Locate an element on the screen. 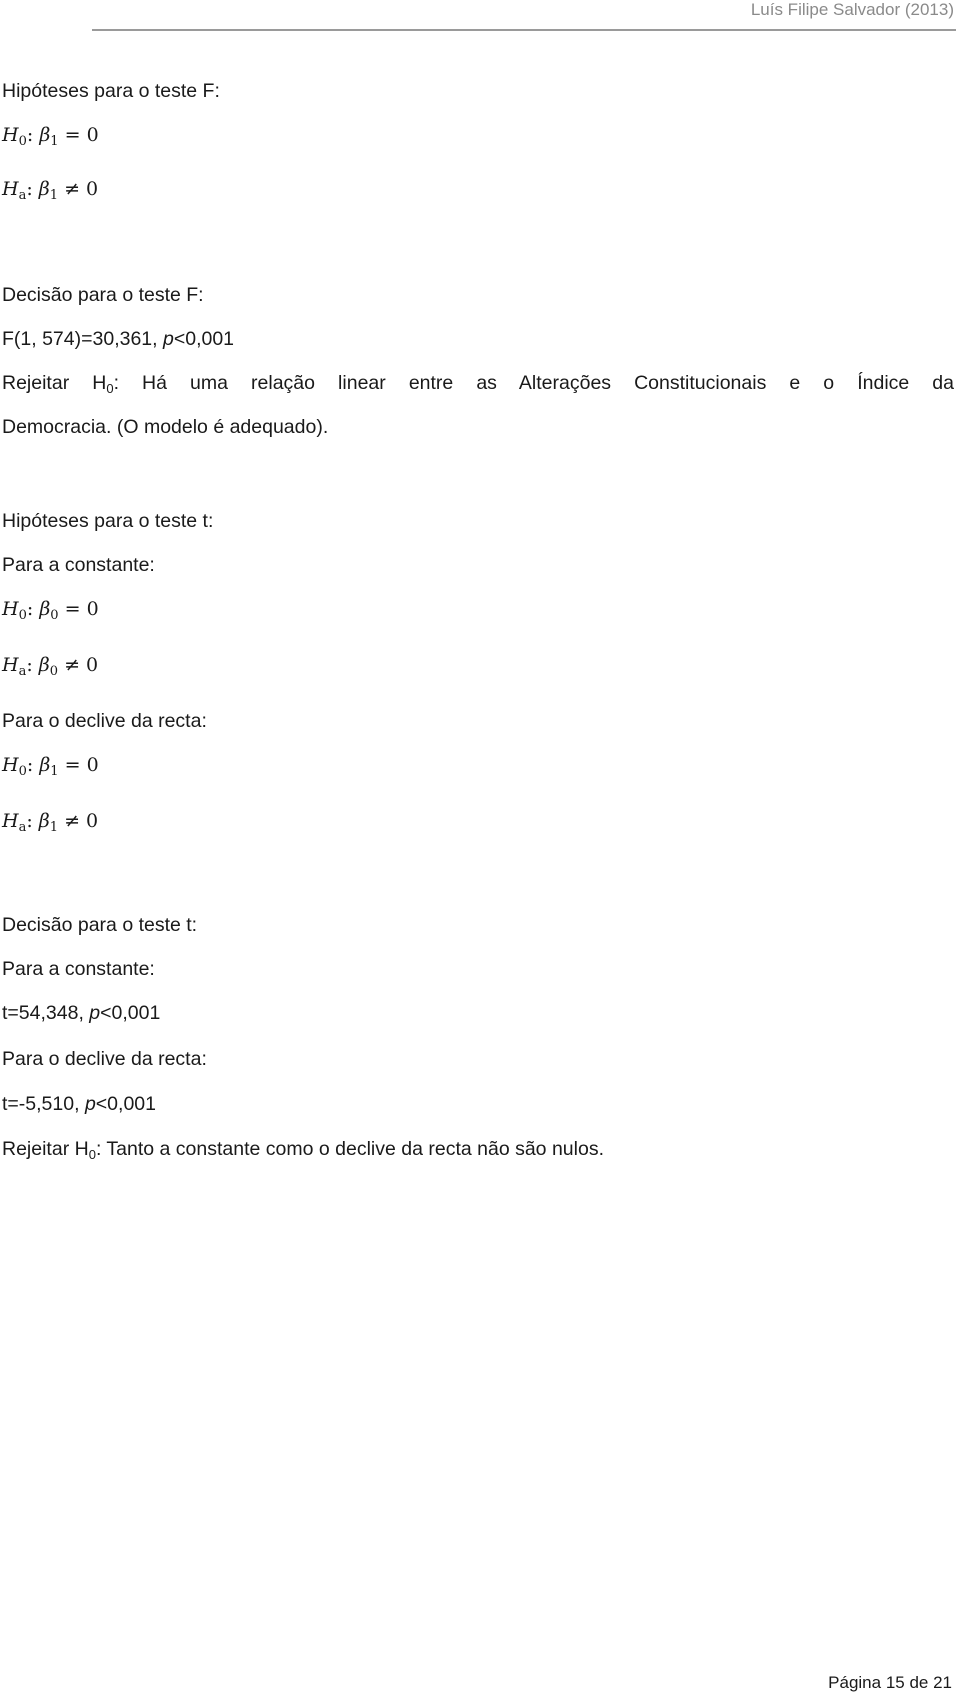 The image size is (960, 1696). t-slope-alt-hypothesis: Ha: β1 ≠ 0 is located at coordinates (50, 822).